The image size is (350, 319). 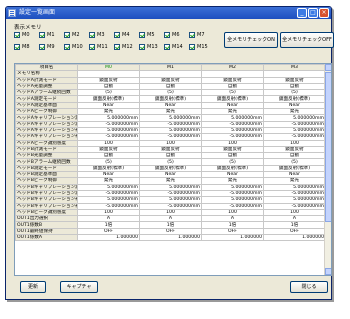 What do you see at coordinates (26, 34) in the screenshot?
I see `memory-checkbox-label: M0` at bounding box center [26, 34].